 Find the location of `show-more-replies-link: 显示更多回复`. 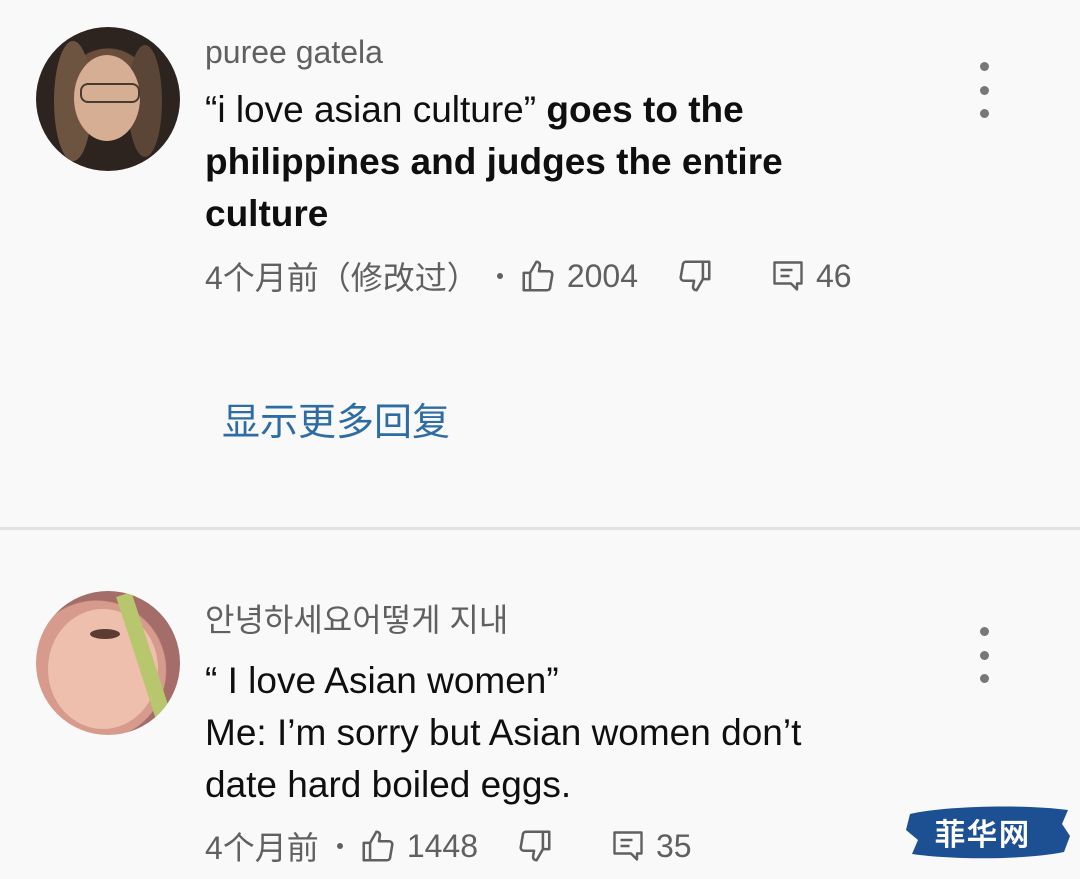

show-more-replies-link: 显示更多回复 is located at coordinates (336, 423).